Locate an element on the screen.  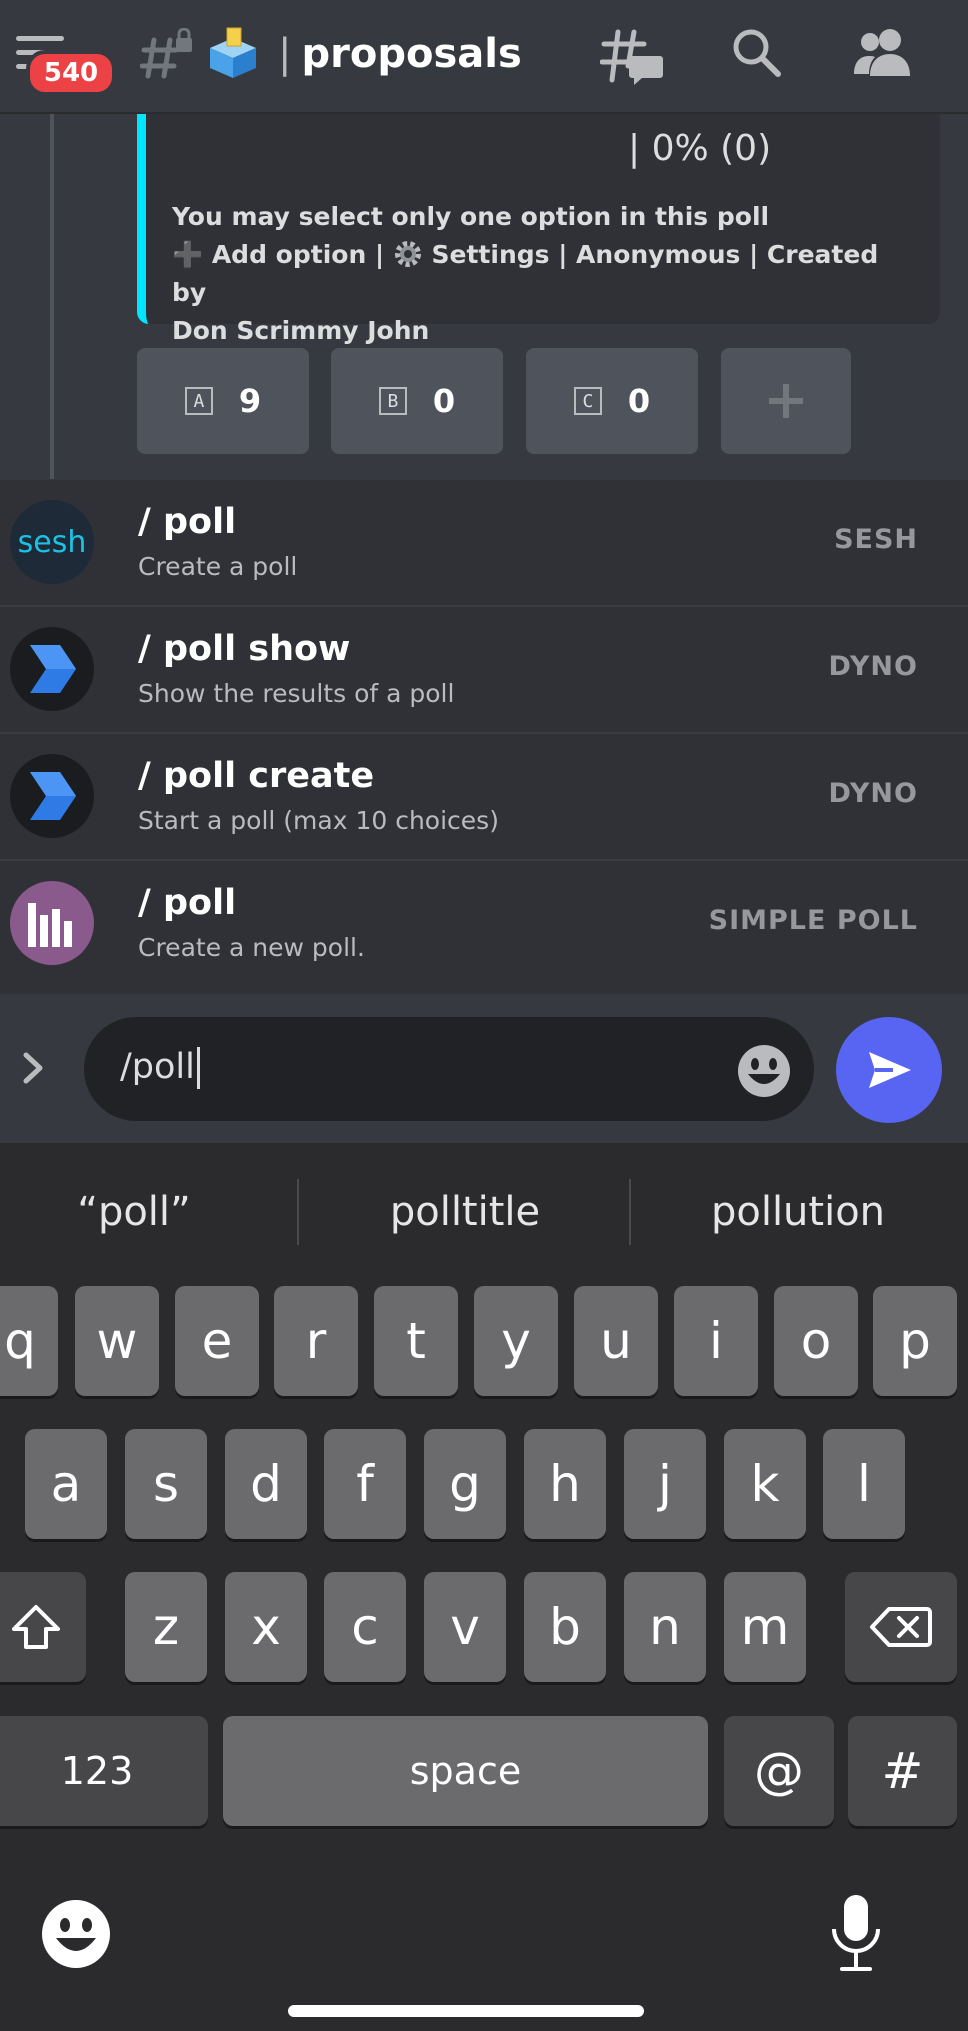
channel-header: 540 | proposals is located at coordinates (484, 57).